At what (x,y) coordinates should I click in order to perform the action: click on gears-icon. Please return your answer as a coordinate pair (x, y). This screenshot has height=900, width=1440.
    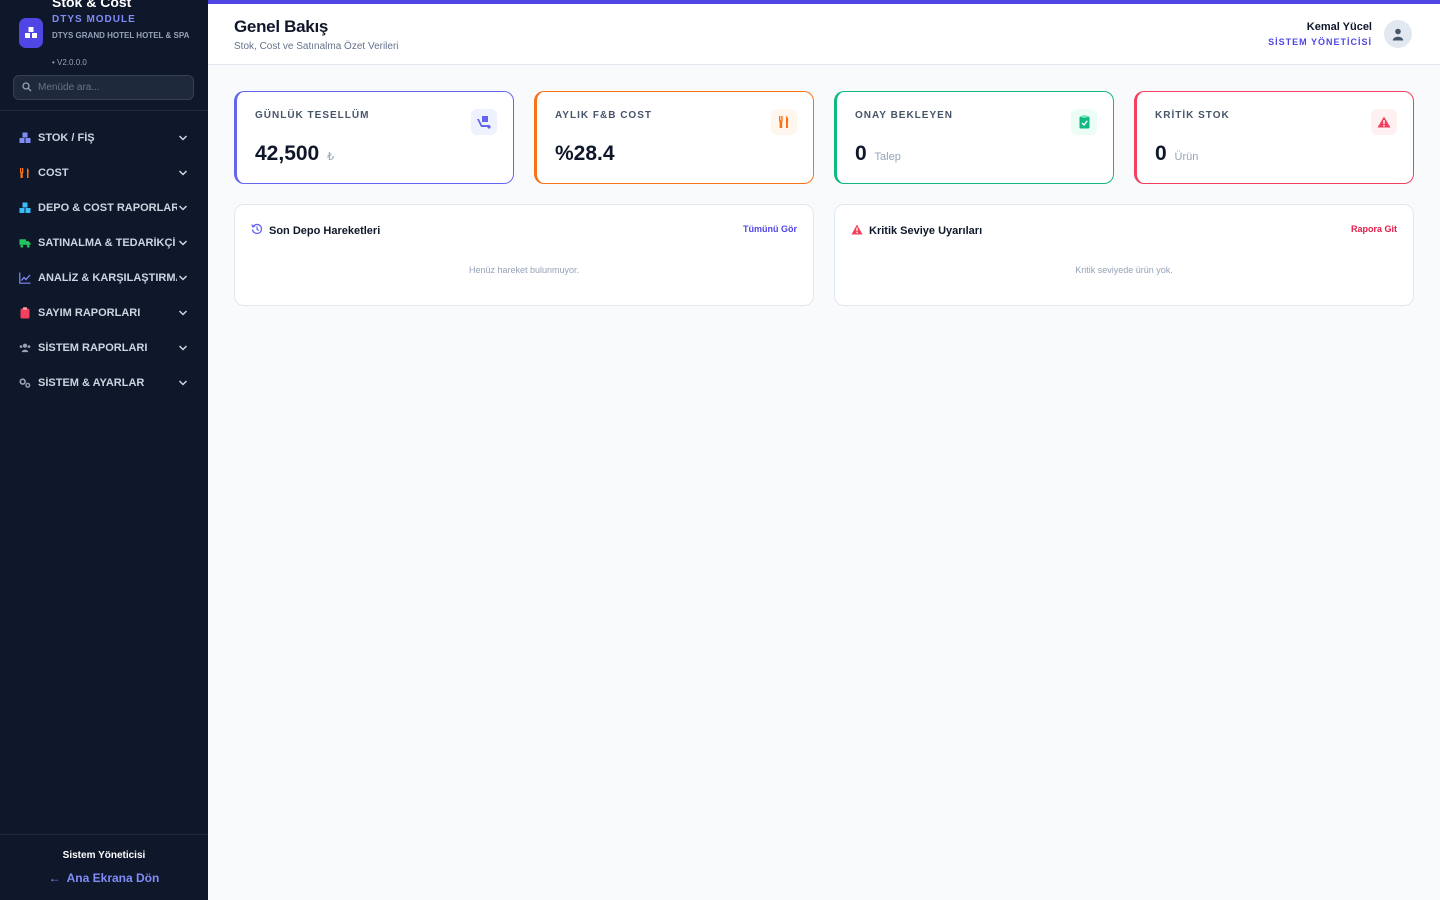
    Looking at the image, I should click on (25, 383).